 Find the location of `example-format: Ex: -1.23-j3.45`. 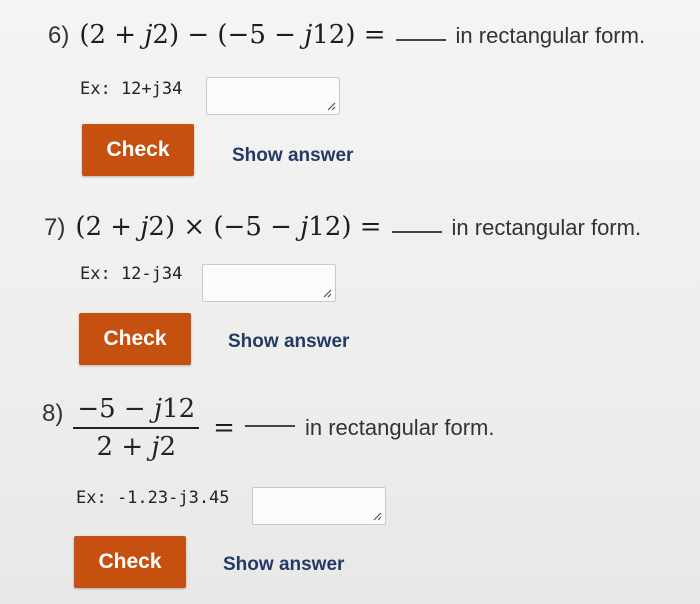

example-format: Ex: -1.23-j3.45 is located at coordinates (153, 498).